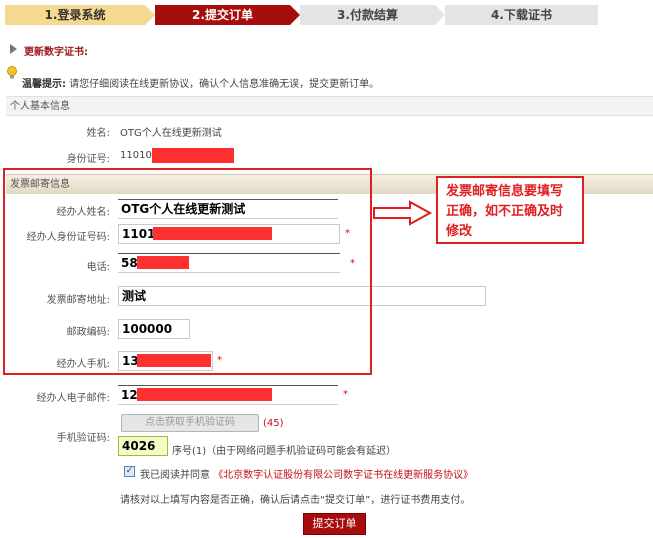 The height and width of the screenshot is (538, 653). What do you see at coordinates (329, 106) in the screenshot?
I see `personal-info-header: 个人基本信息` at bounding box center [329, 106].